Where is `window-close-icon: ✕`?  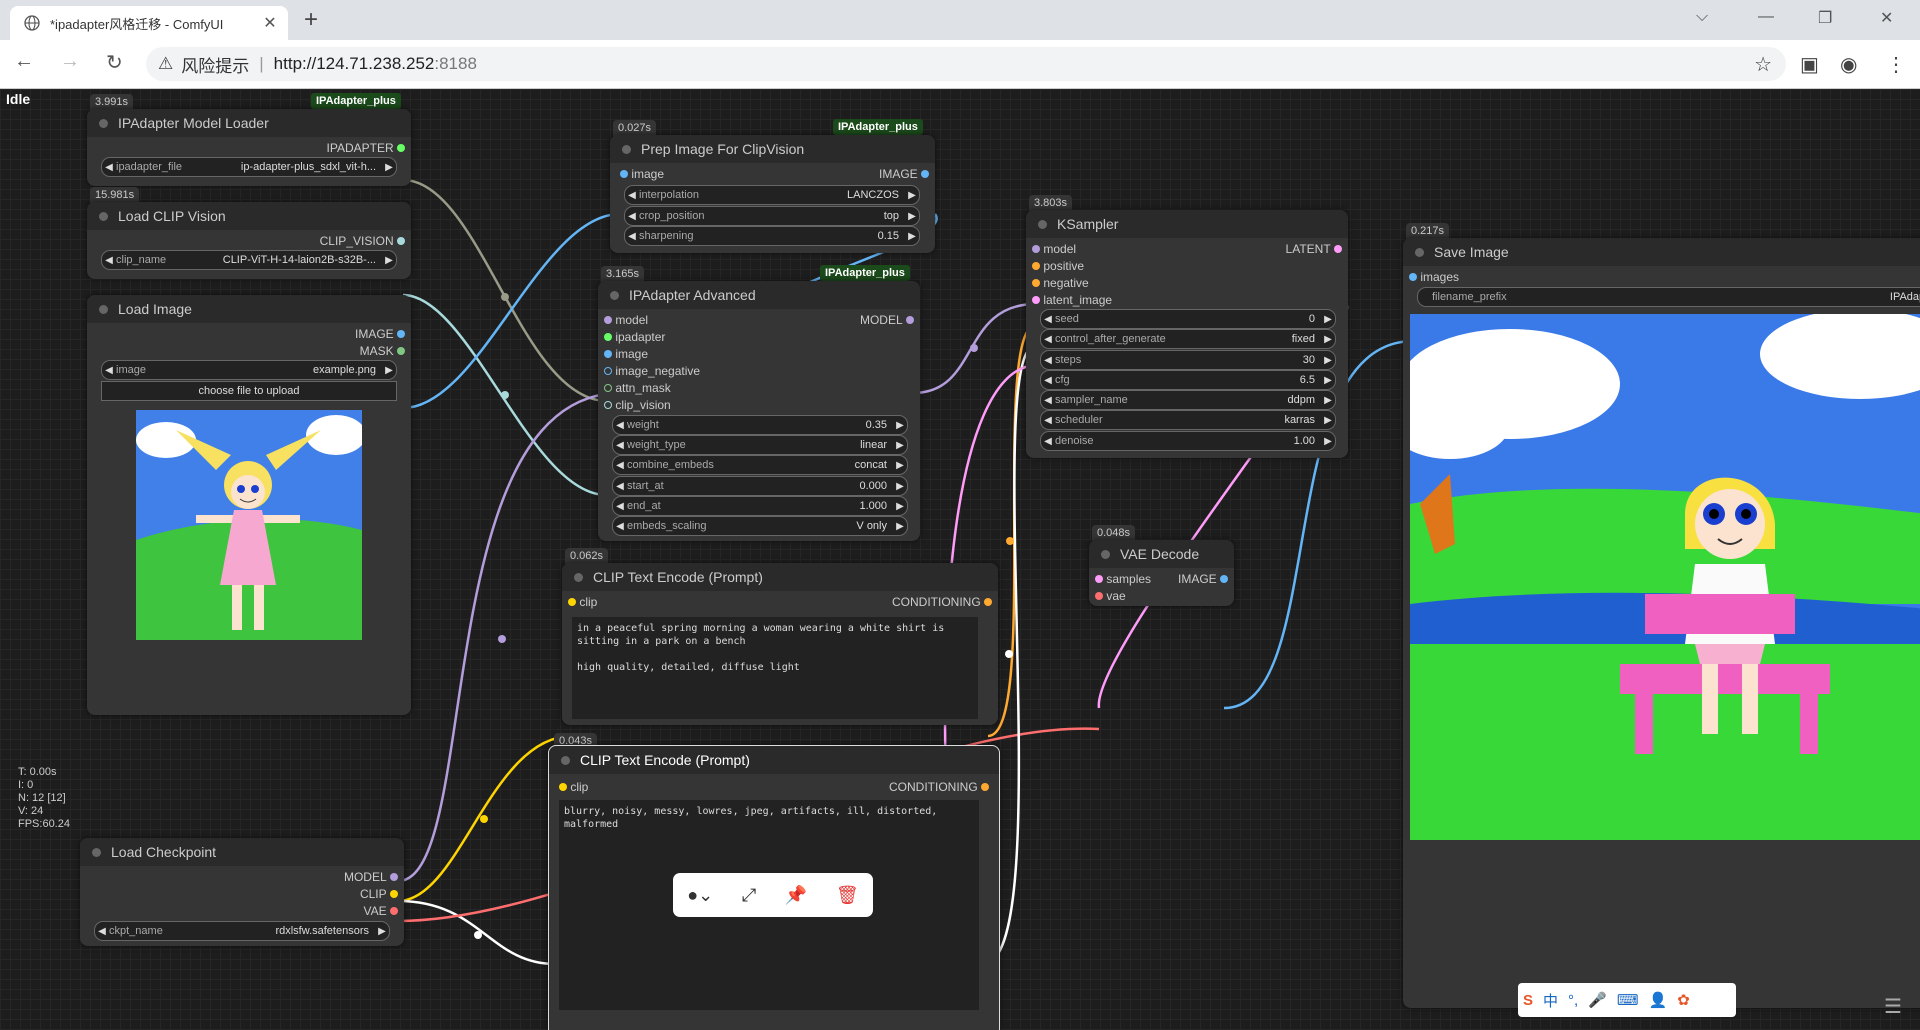
window-close-icon: ✕ is located at coordinates (1886, 18).